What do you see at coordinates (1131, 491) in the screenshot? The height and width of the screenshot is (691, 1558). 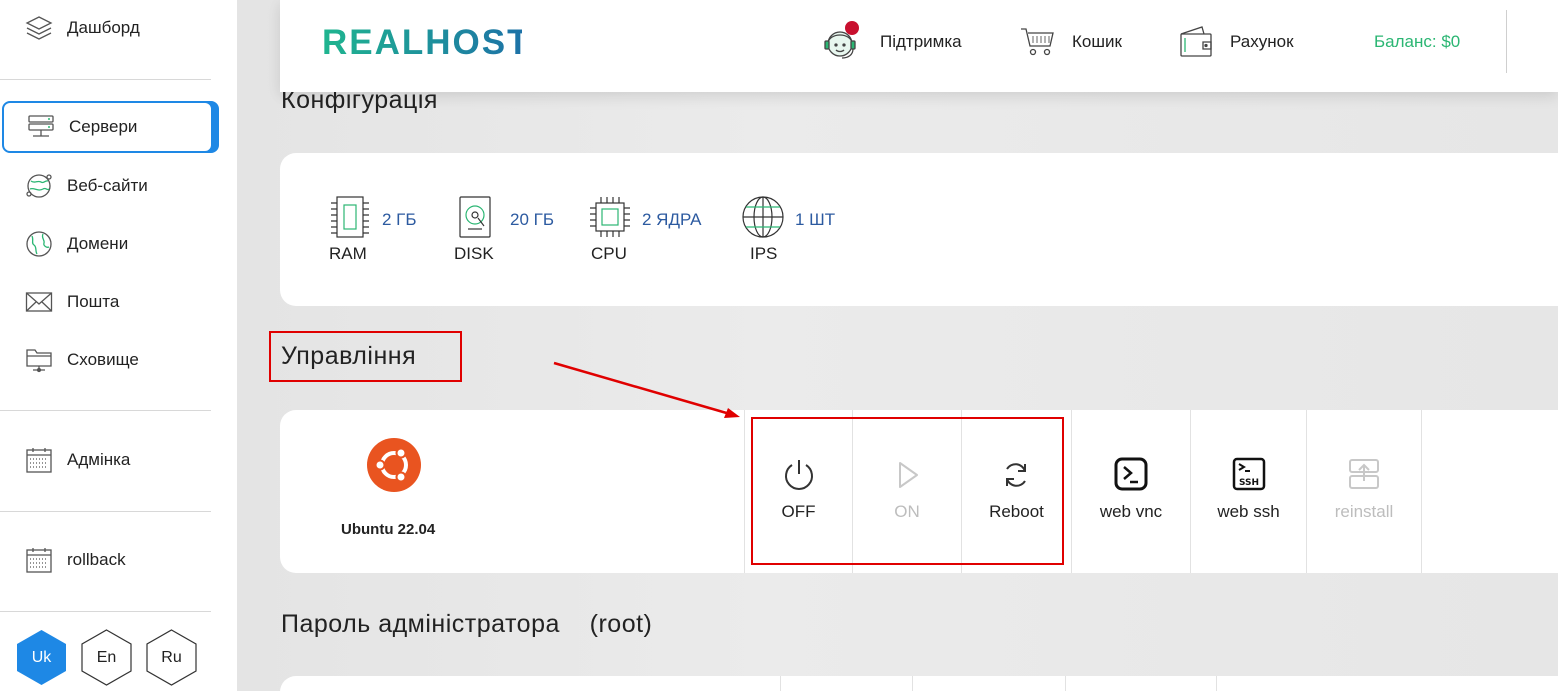 I see `web-vnc-button: web vnc` at bounding box center [1131, 491].